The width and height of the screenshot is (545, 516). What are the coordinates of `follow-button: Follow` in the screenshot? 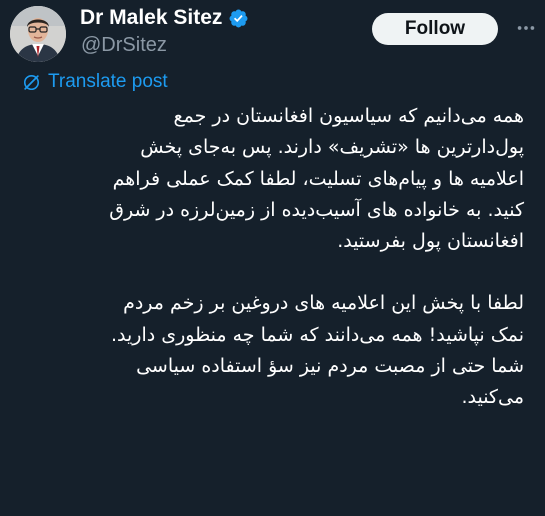 It's located at (435, 29).